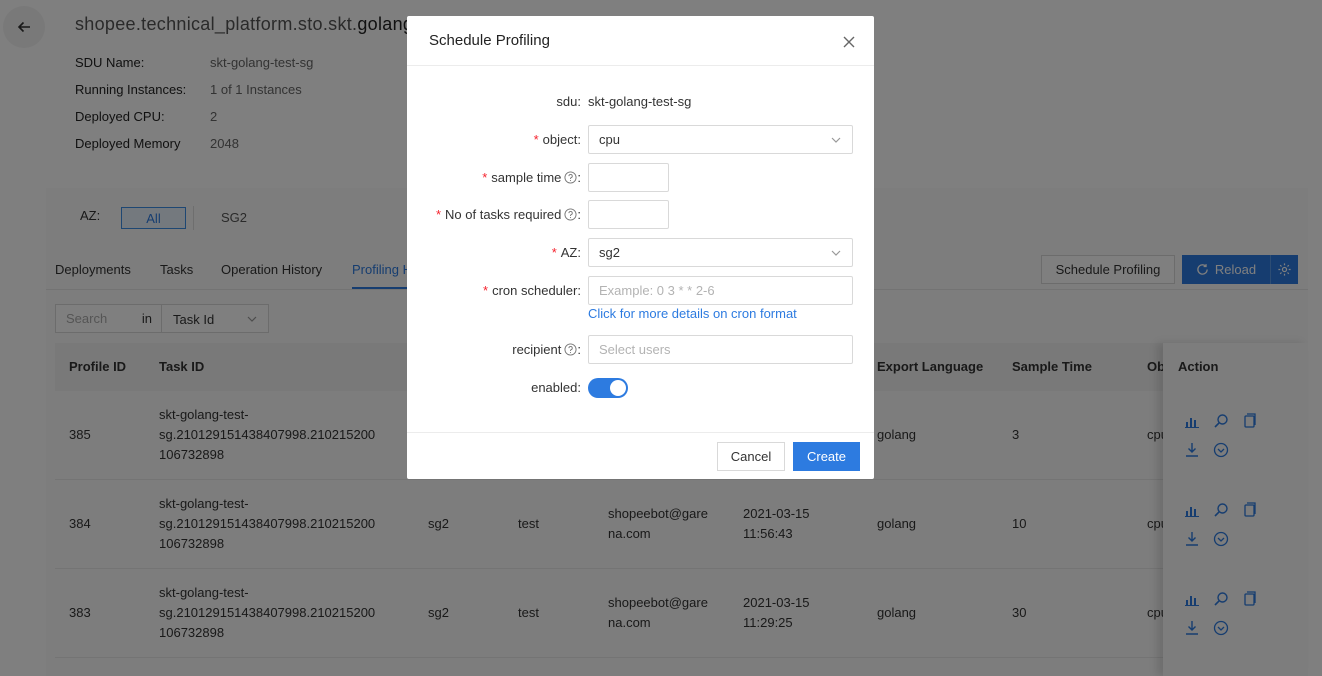 The width and height of the screenshot is (1322, 676). Describe the element at coordinates (569, 252) in the screenshot. I see `az-label-text: AZ` at that location.